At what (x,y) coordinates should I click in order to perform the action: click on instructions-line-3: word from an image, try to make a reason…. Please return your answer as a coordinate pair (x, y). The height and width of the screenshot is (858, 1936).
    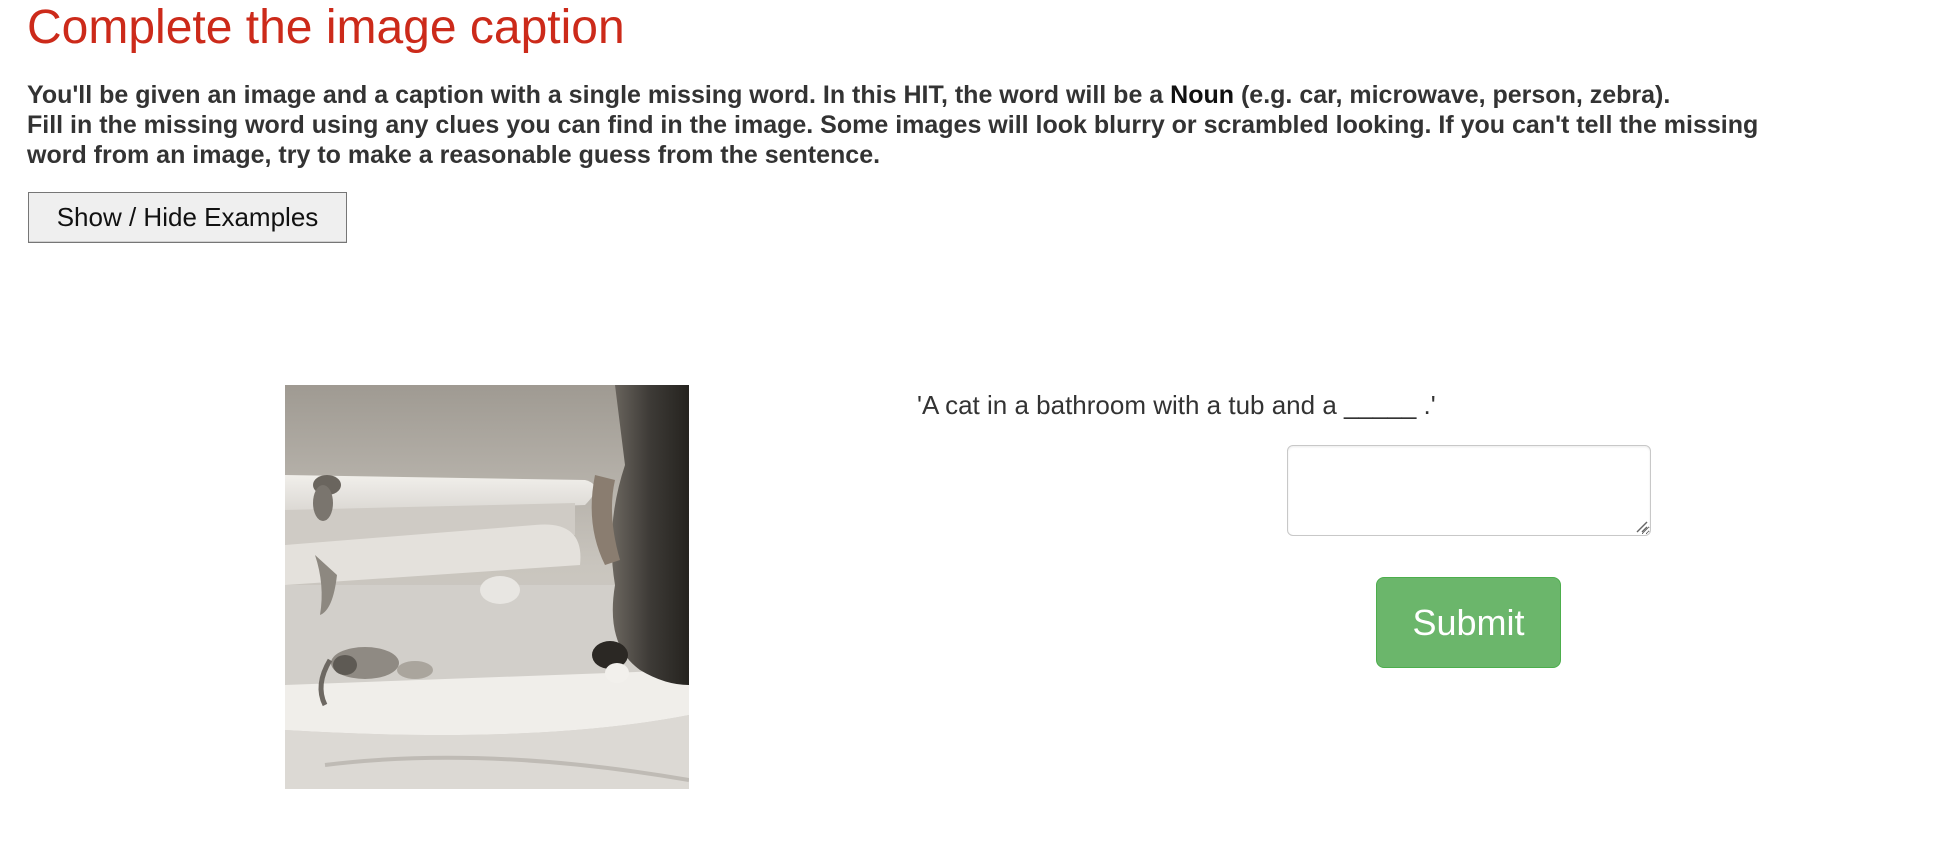
    Looking at the image, I should click on (454, 155).